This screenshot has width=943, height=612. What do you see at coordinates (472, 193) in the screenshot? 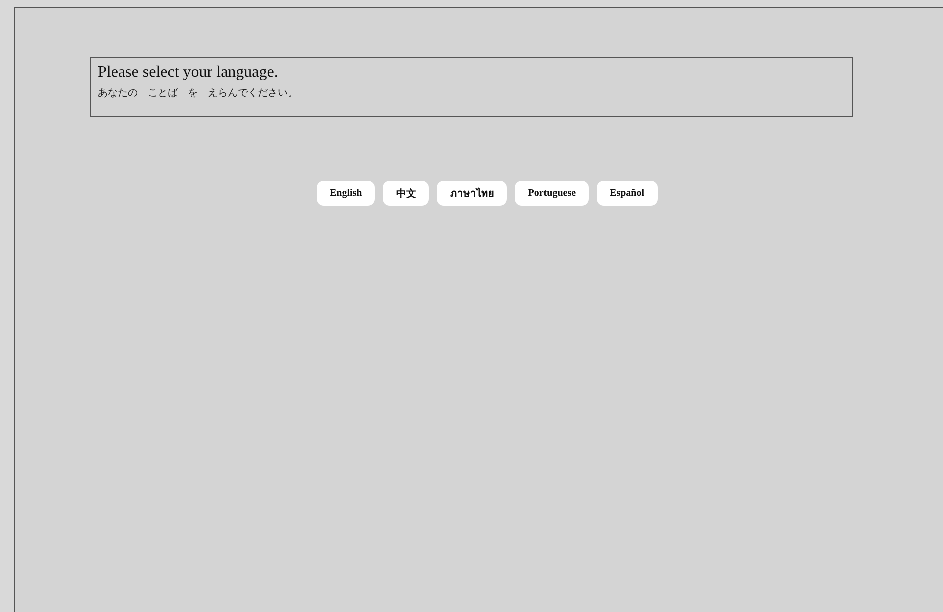
I see `language-button: ภาษาไทย` at bounding box center [472, 193].